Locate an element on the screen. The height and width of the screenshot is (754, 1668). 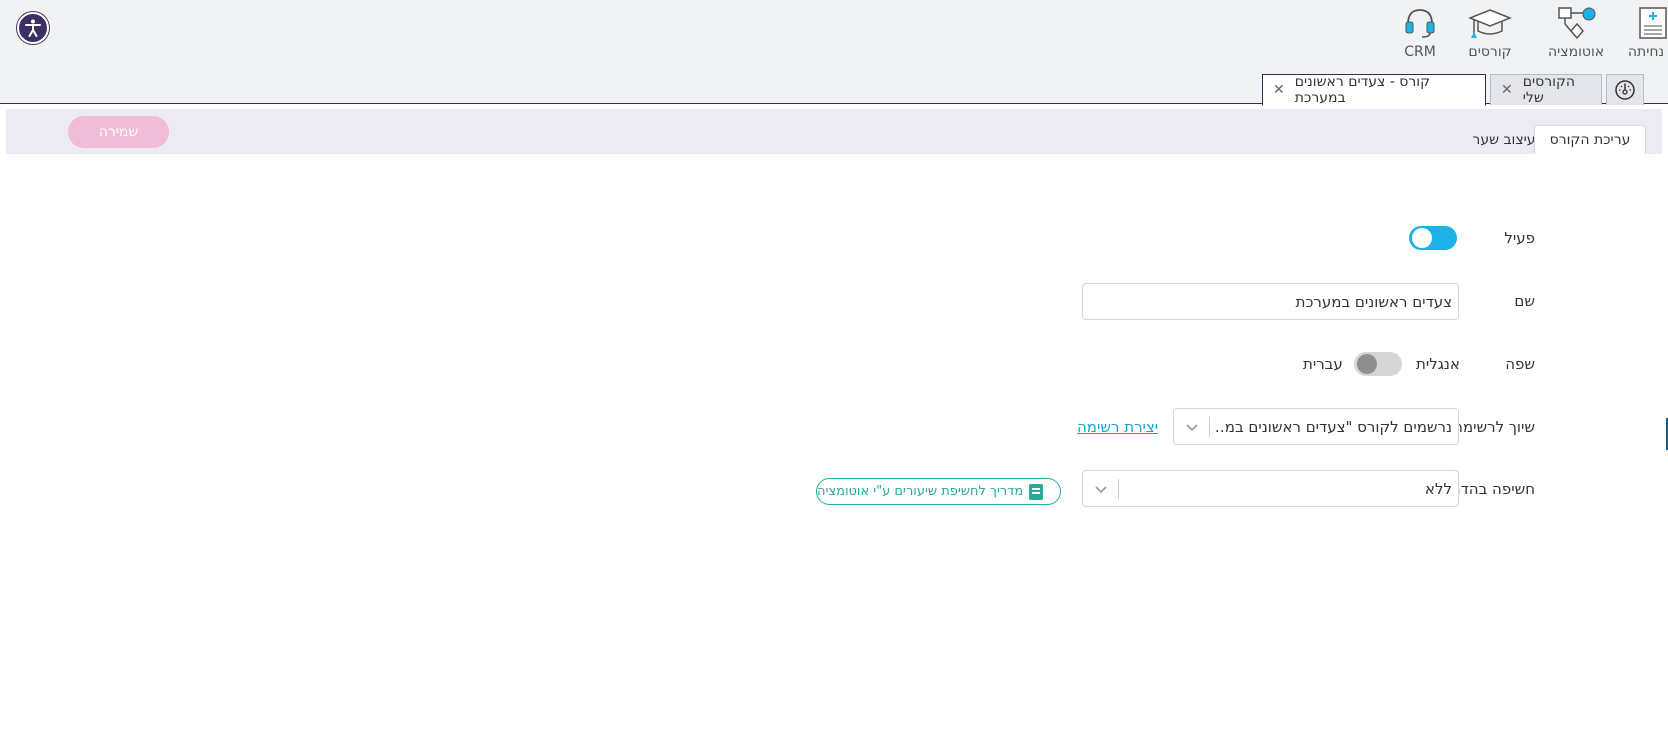
language-option-english: אנגלית is located at coordinates (1438, 364).